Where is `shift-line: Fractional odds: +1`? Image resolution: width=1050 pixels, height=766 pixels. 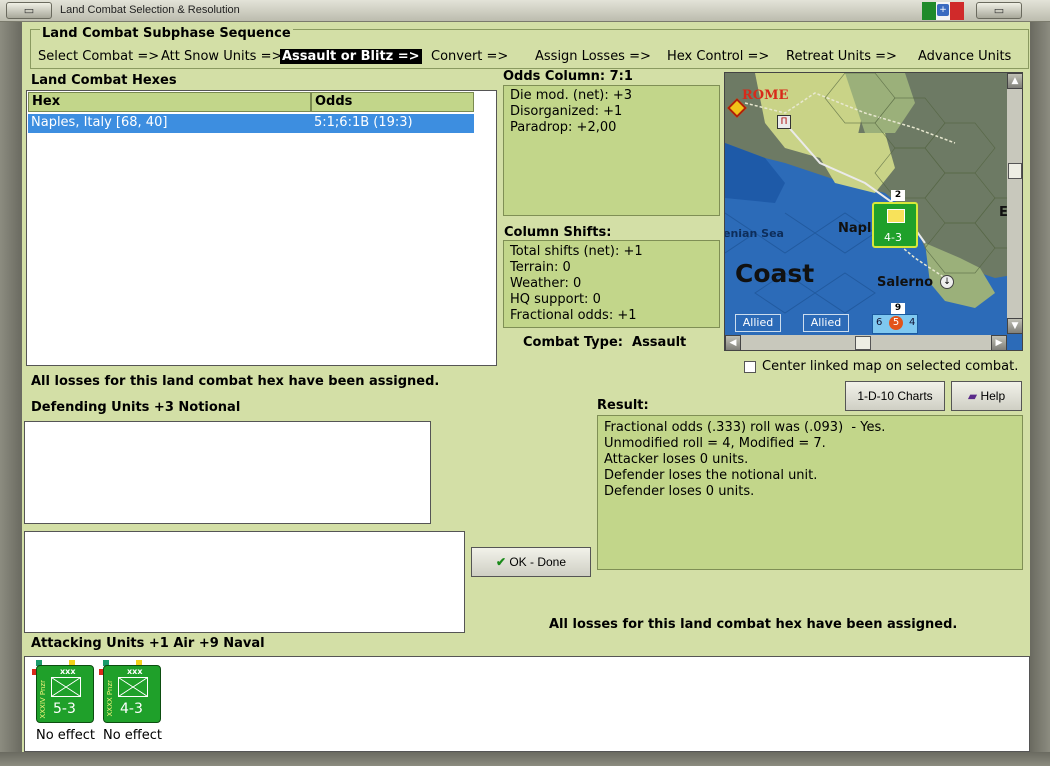
shift-line: Fractional odds: +1 is located at coordinates (573, 315).